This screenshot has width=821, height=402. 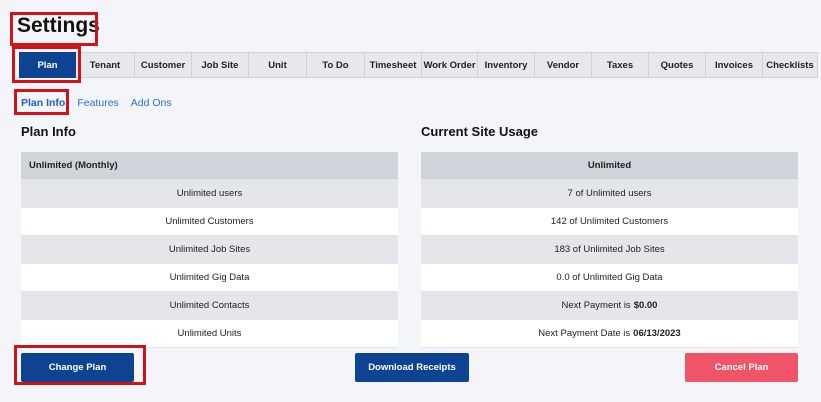 What do you see at coordinates (609, 278) in the screenshot?
I see `table-row: 0.0 of Unlimited Gig Data` at bounding box center [609, 278].